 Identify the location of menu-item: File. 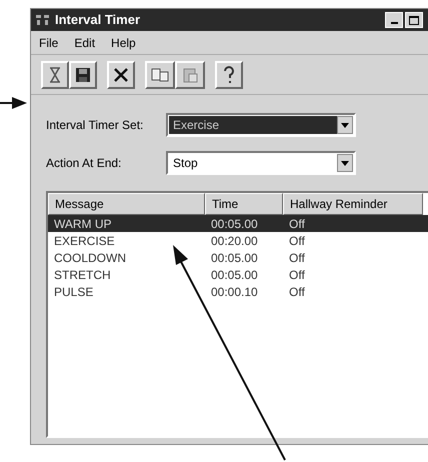
(48, 43).